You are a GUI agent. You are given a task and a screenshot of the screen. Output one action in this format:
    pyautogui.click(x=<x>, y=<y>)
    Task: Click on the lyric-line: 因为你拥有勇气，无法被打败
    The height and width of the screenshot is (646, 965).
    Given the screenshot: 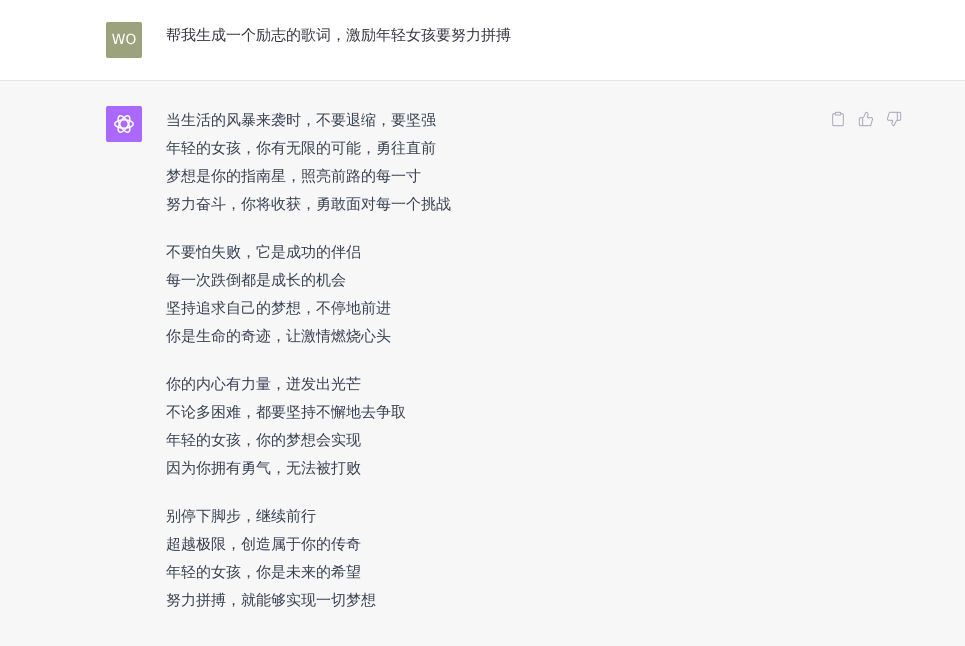 What is the action you would take?
    pyautogui.click(x=263, y=468)
    